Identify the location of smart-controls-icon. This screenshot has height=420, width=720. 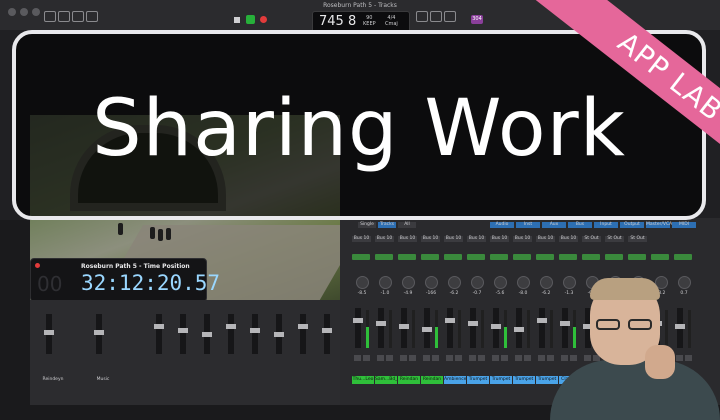
(92, 16).